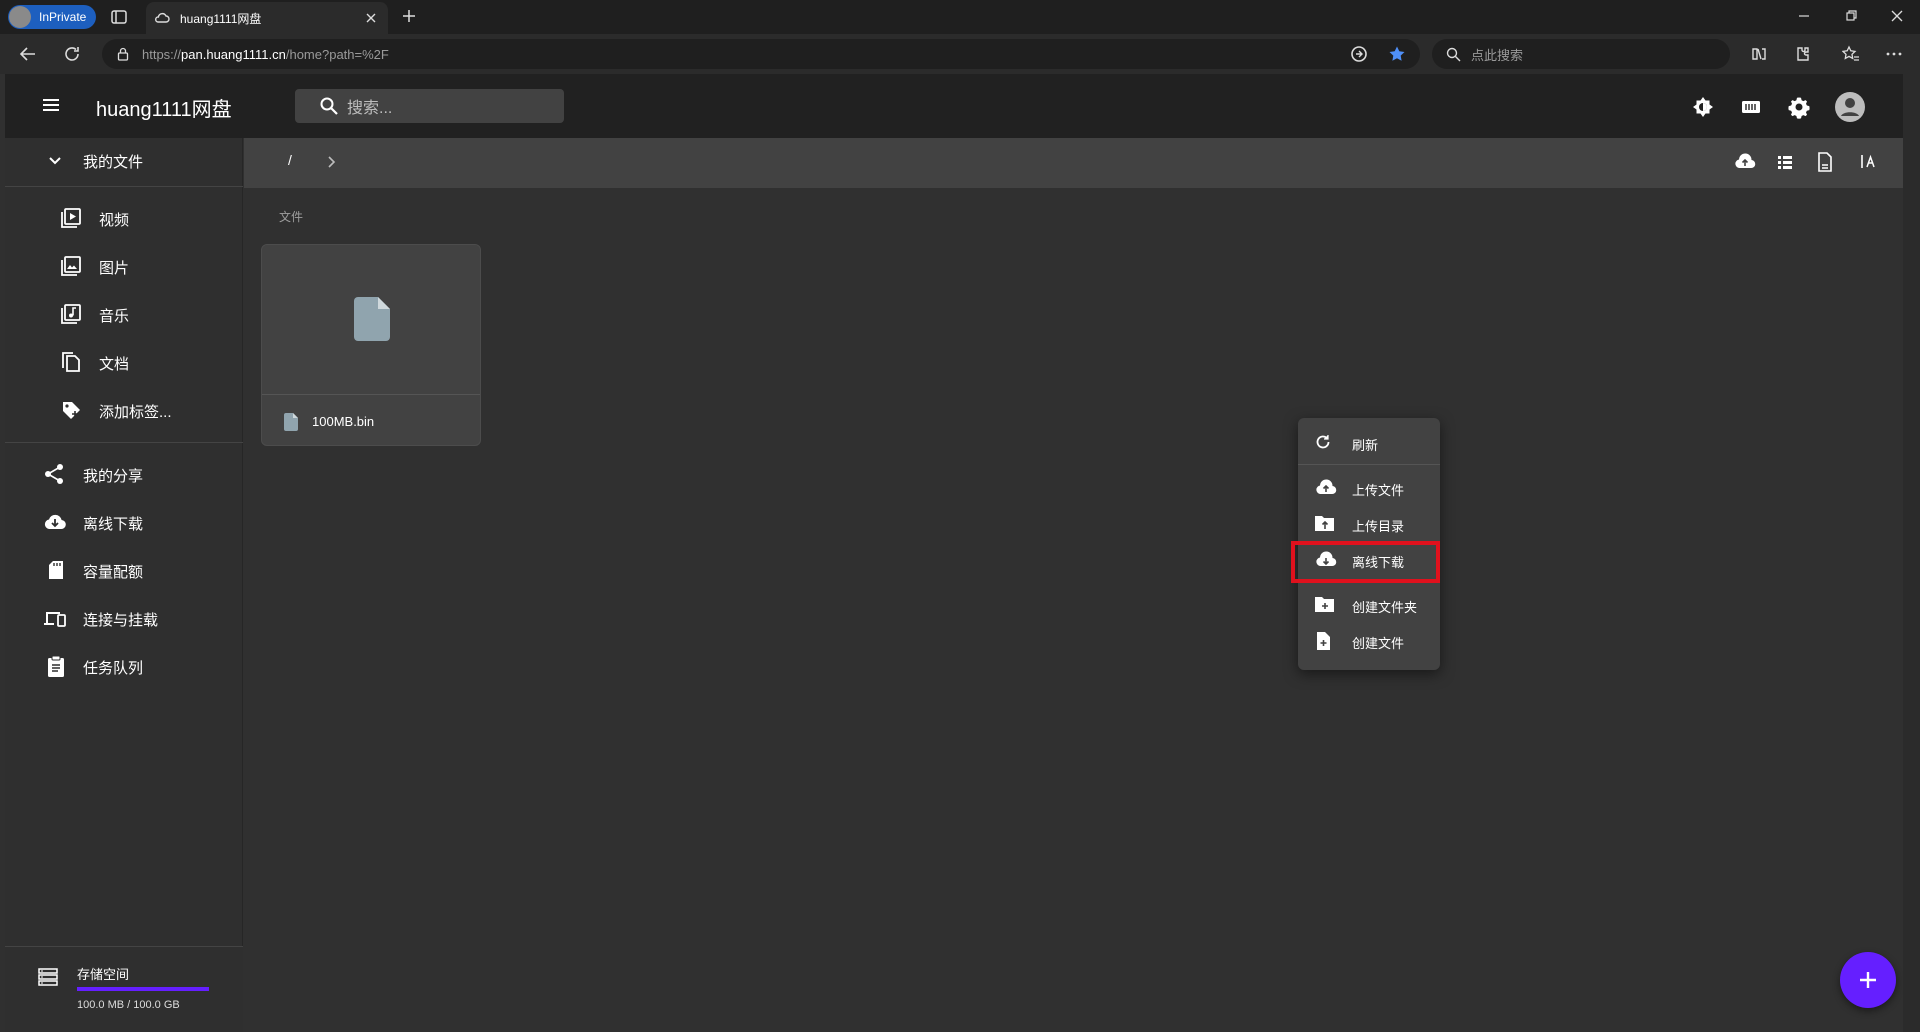  Describe the element at coordinates (1751, 107) in the screenshot. I see `storage-card-icon` at that location.